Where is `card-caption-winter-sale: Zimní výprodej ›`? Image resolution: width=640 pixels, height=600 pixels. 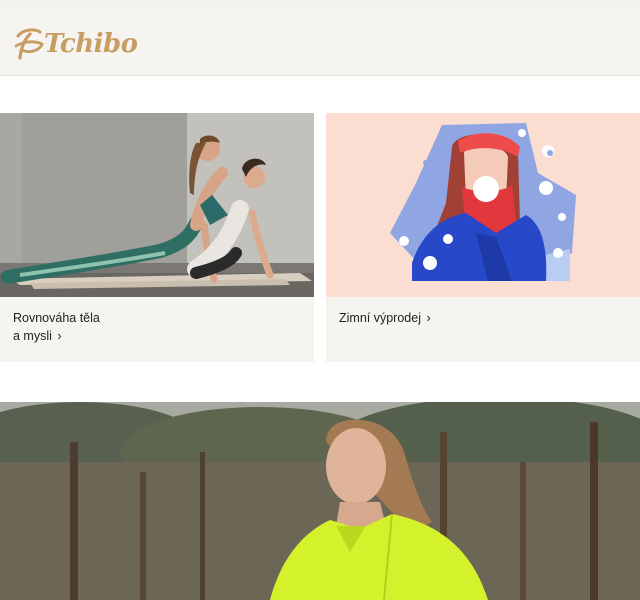
card-caption-winter-sale: Zimní výprodej › is located at coordinates (479, 318).